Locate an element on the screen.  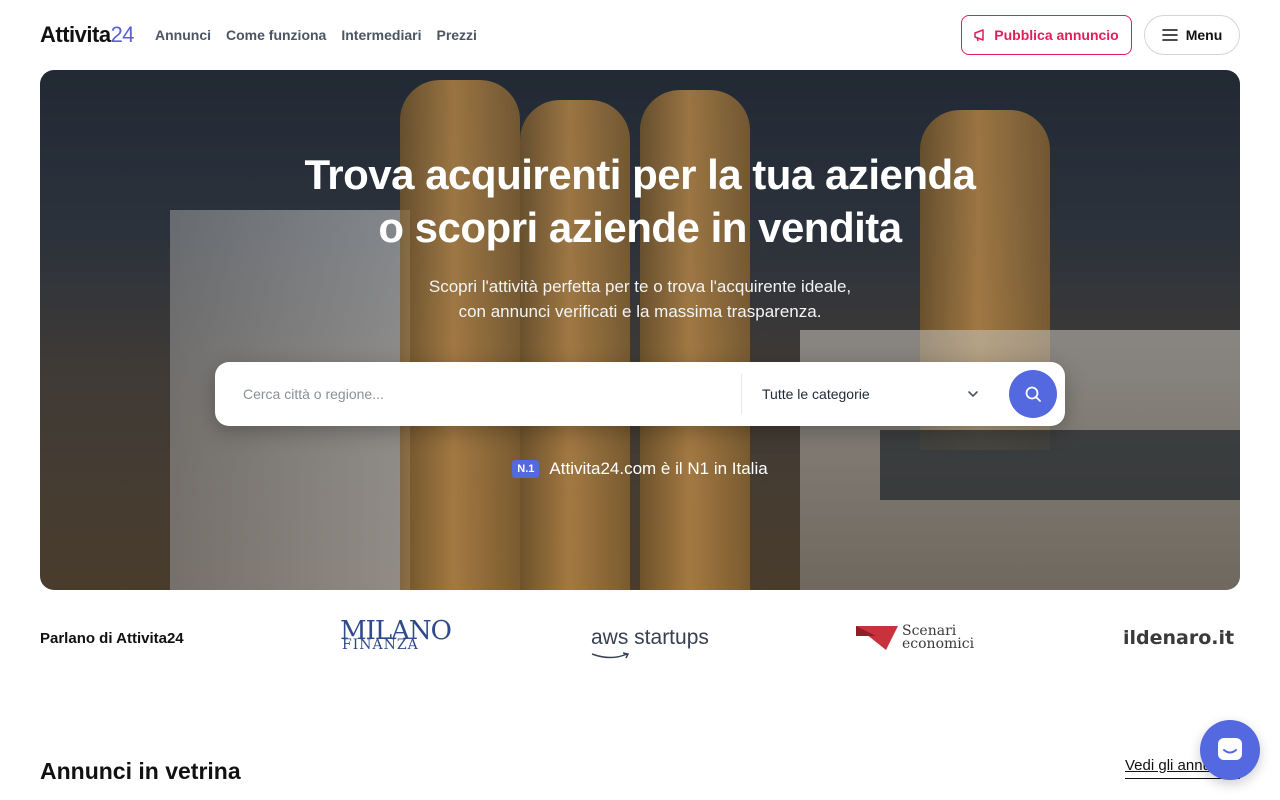
chat-button is located at coordinates (1230, 750).